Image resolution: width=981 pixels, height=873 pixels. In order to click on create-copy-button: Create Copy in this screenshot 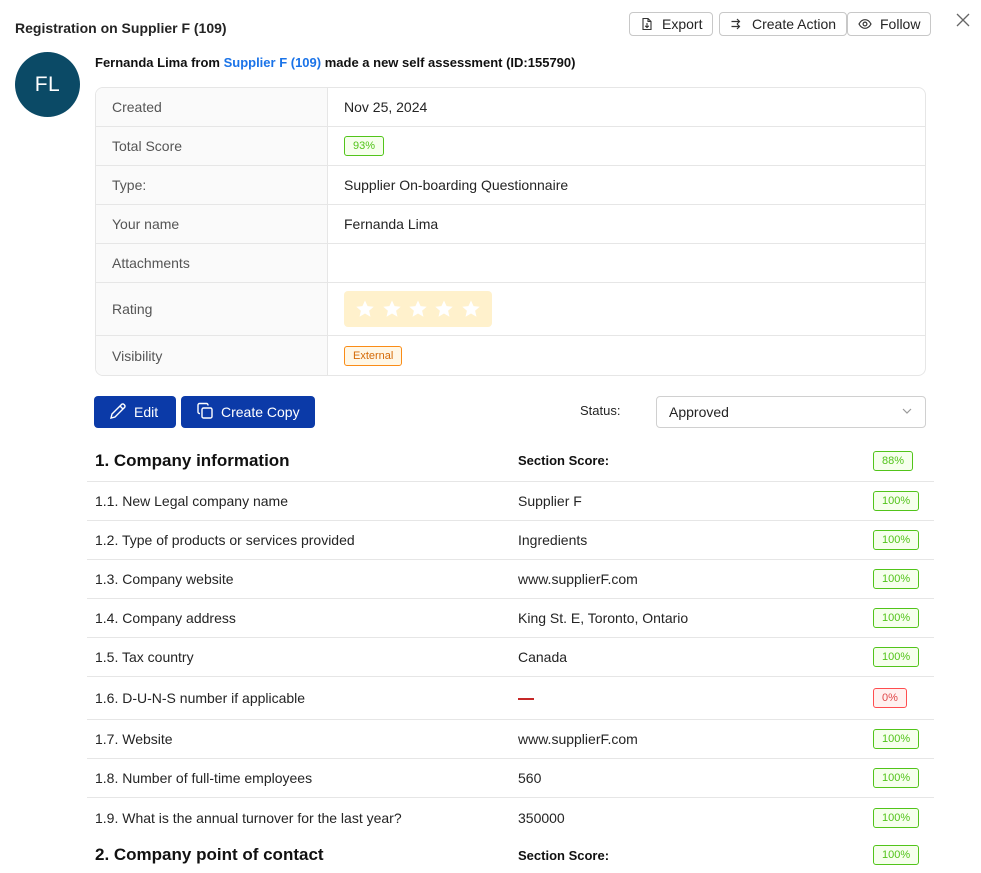, I will do `click(248, 412)`.